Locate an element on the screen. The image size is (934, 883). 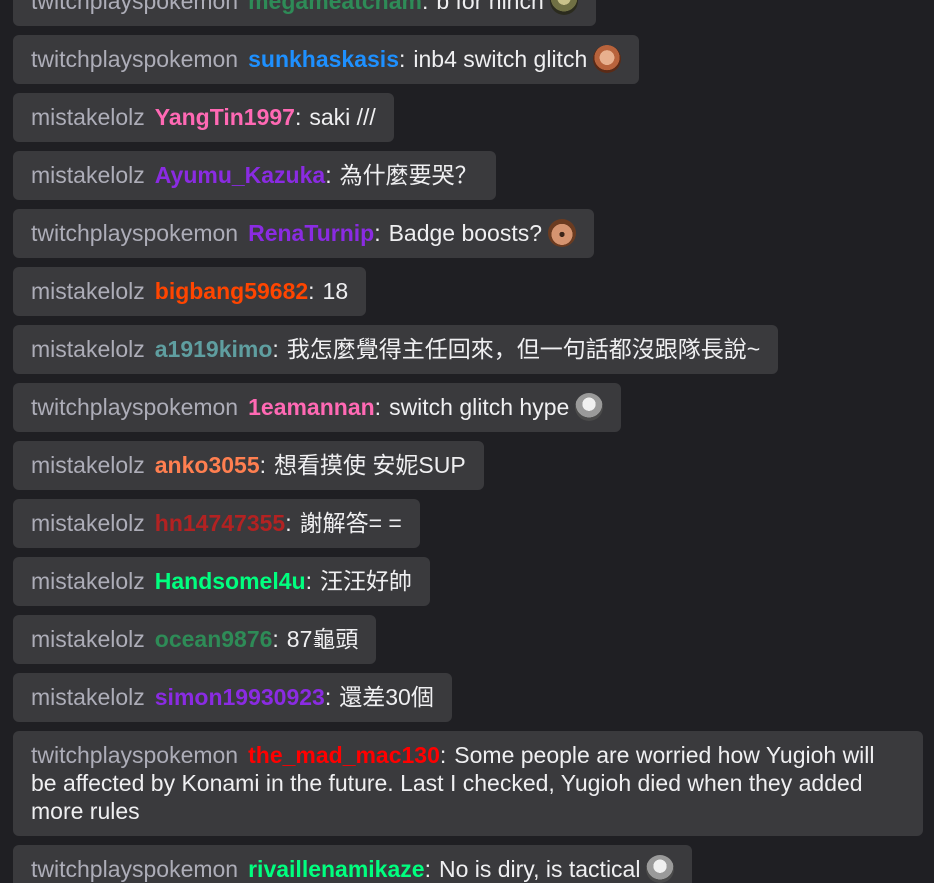
chat-message: mistakelolz Handsomel4u: 汪汪好帥 is located at coordinates (221, 581).